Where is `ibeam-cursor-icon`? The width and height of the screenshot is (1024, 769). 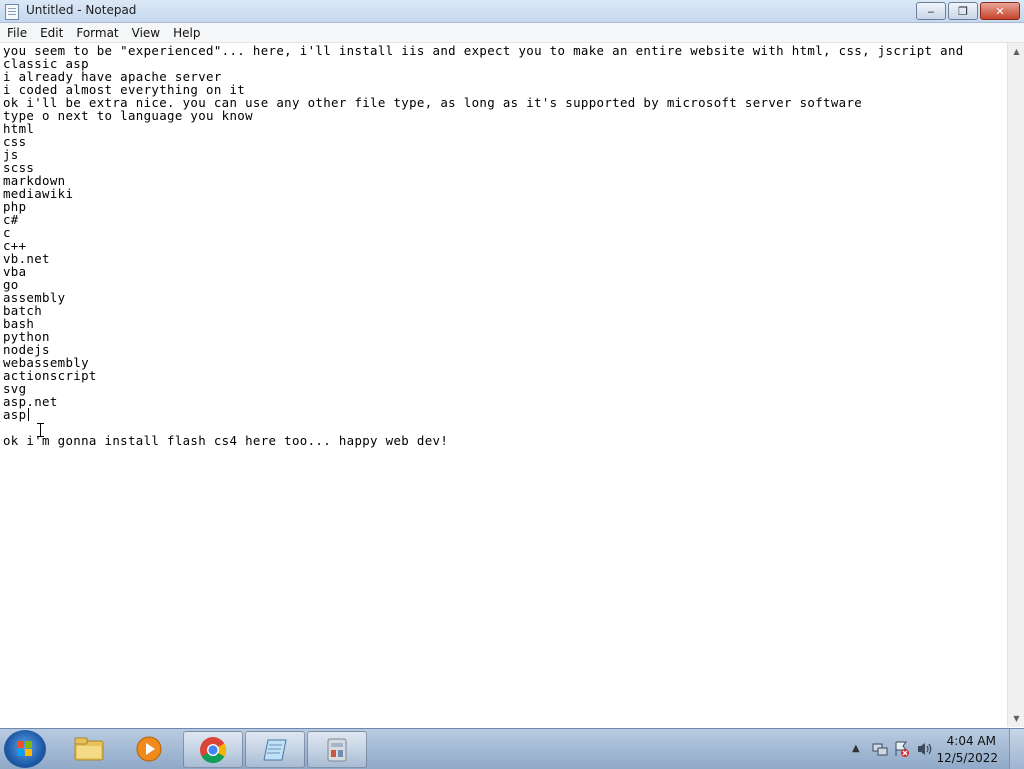 ibeam-cursor-icon is located at coordinates (40, 430).